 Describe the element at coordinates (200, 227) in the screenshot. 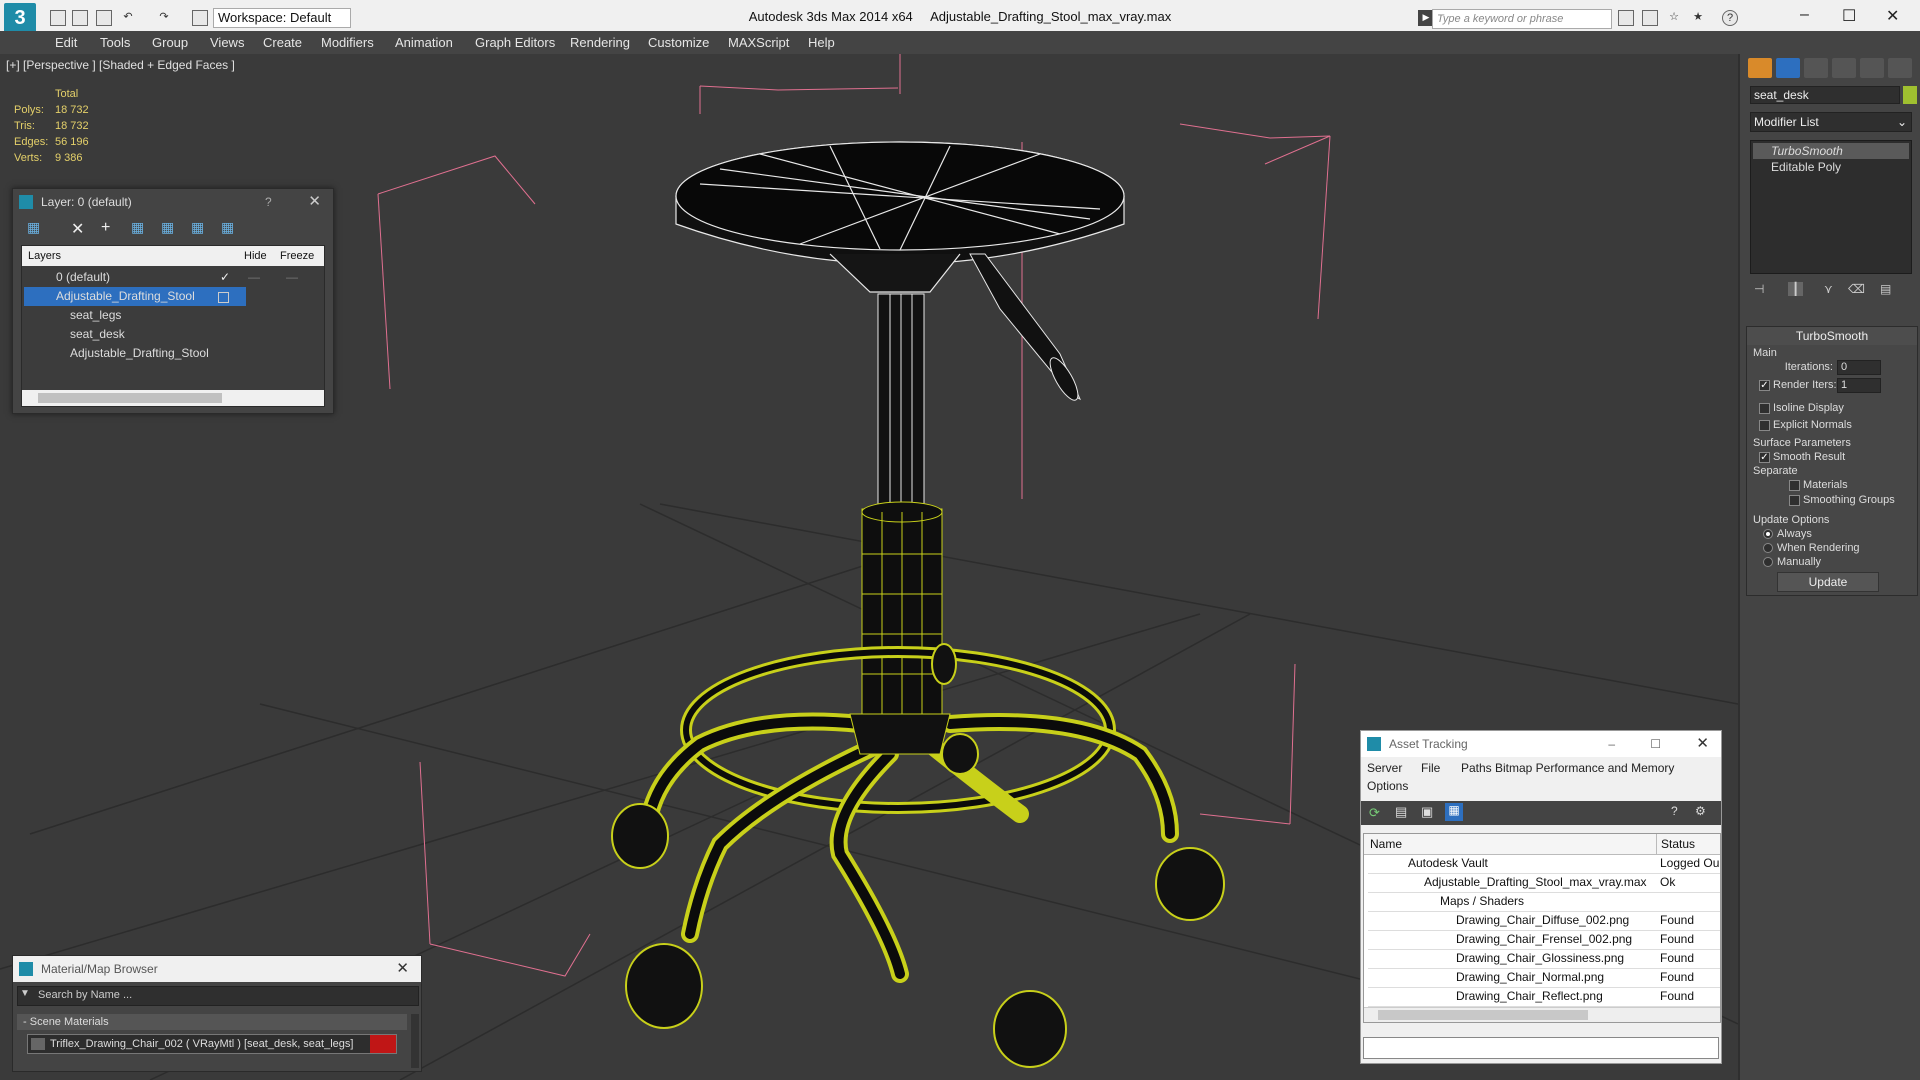

I see `layer-hide-all-icon: ▦` at that location.